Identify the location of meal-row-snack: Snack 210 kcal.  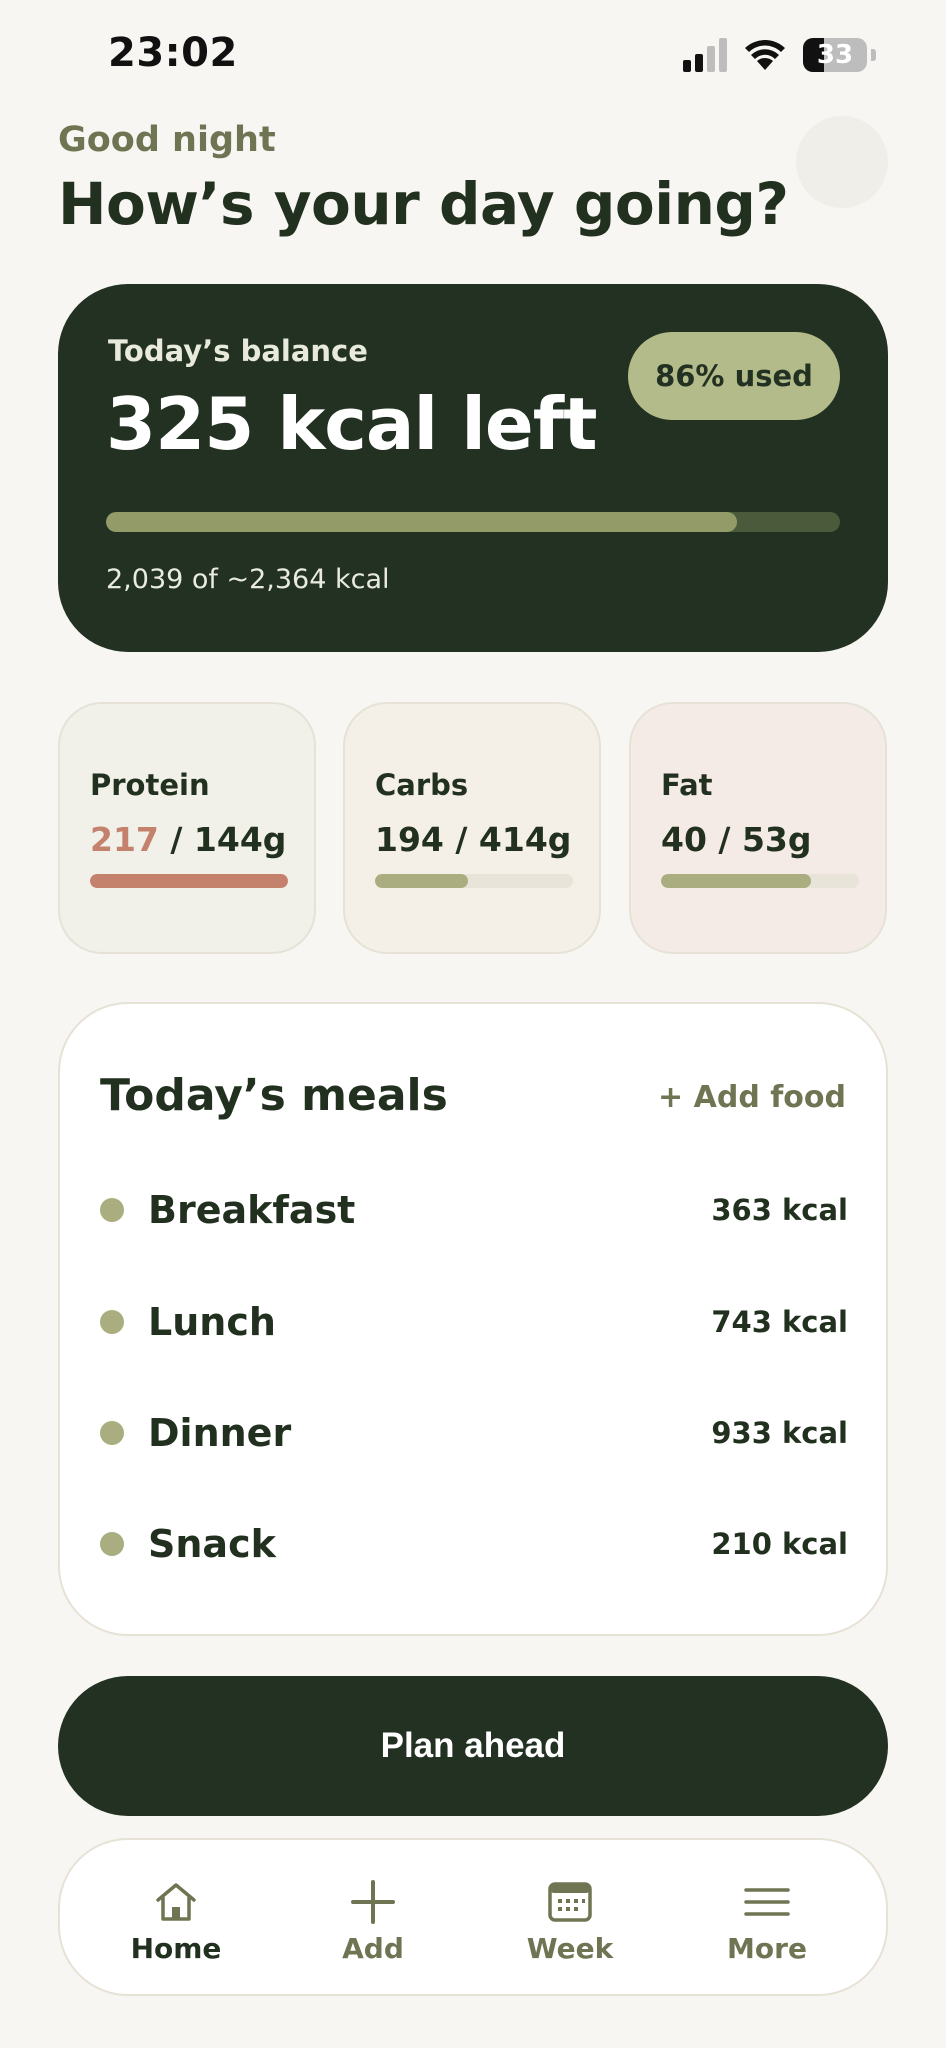
(474, 1544).